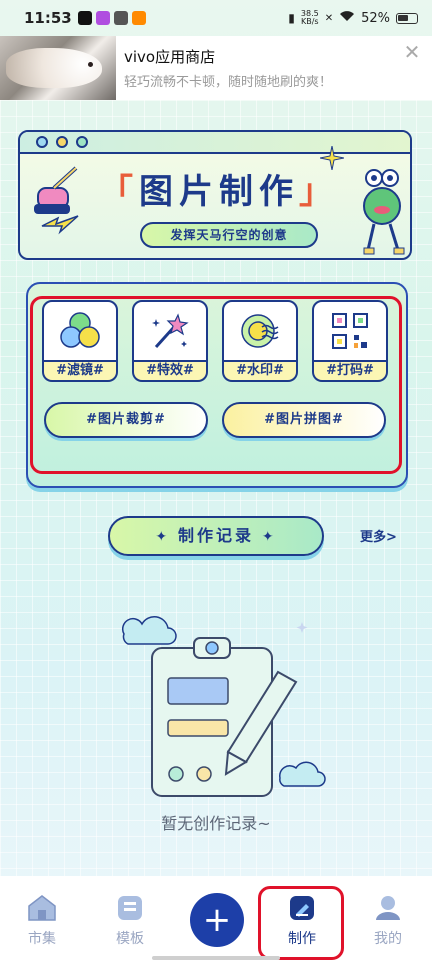  What do you see at coordinates (42, 939) in the screenshot?
I see `nav-market-label: 市集` at bounding box center [42, 939].